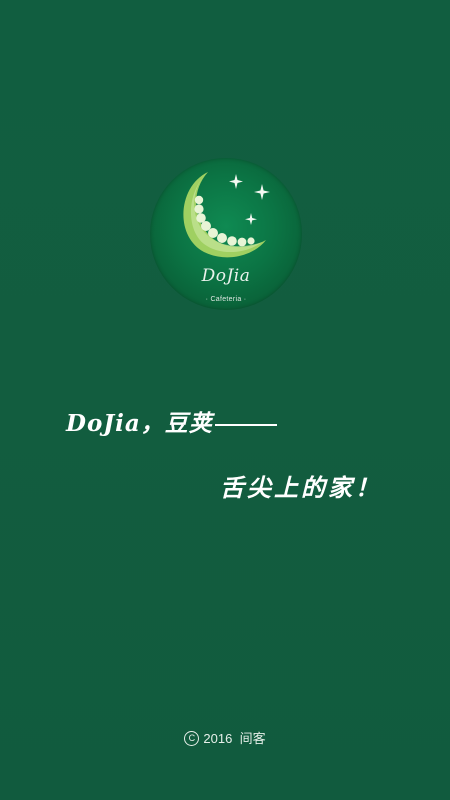 The width and height of the screenshot is (450, 800). Describe the element at coordinates (226, 276) in the screenshot. I see `logo-brand-text: DoJia` at that location.